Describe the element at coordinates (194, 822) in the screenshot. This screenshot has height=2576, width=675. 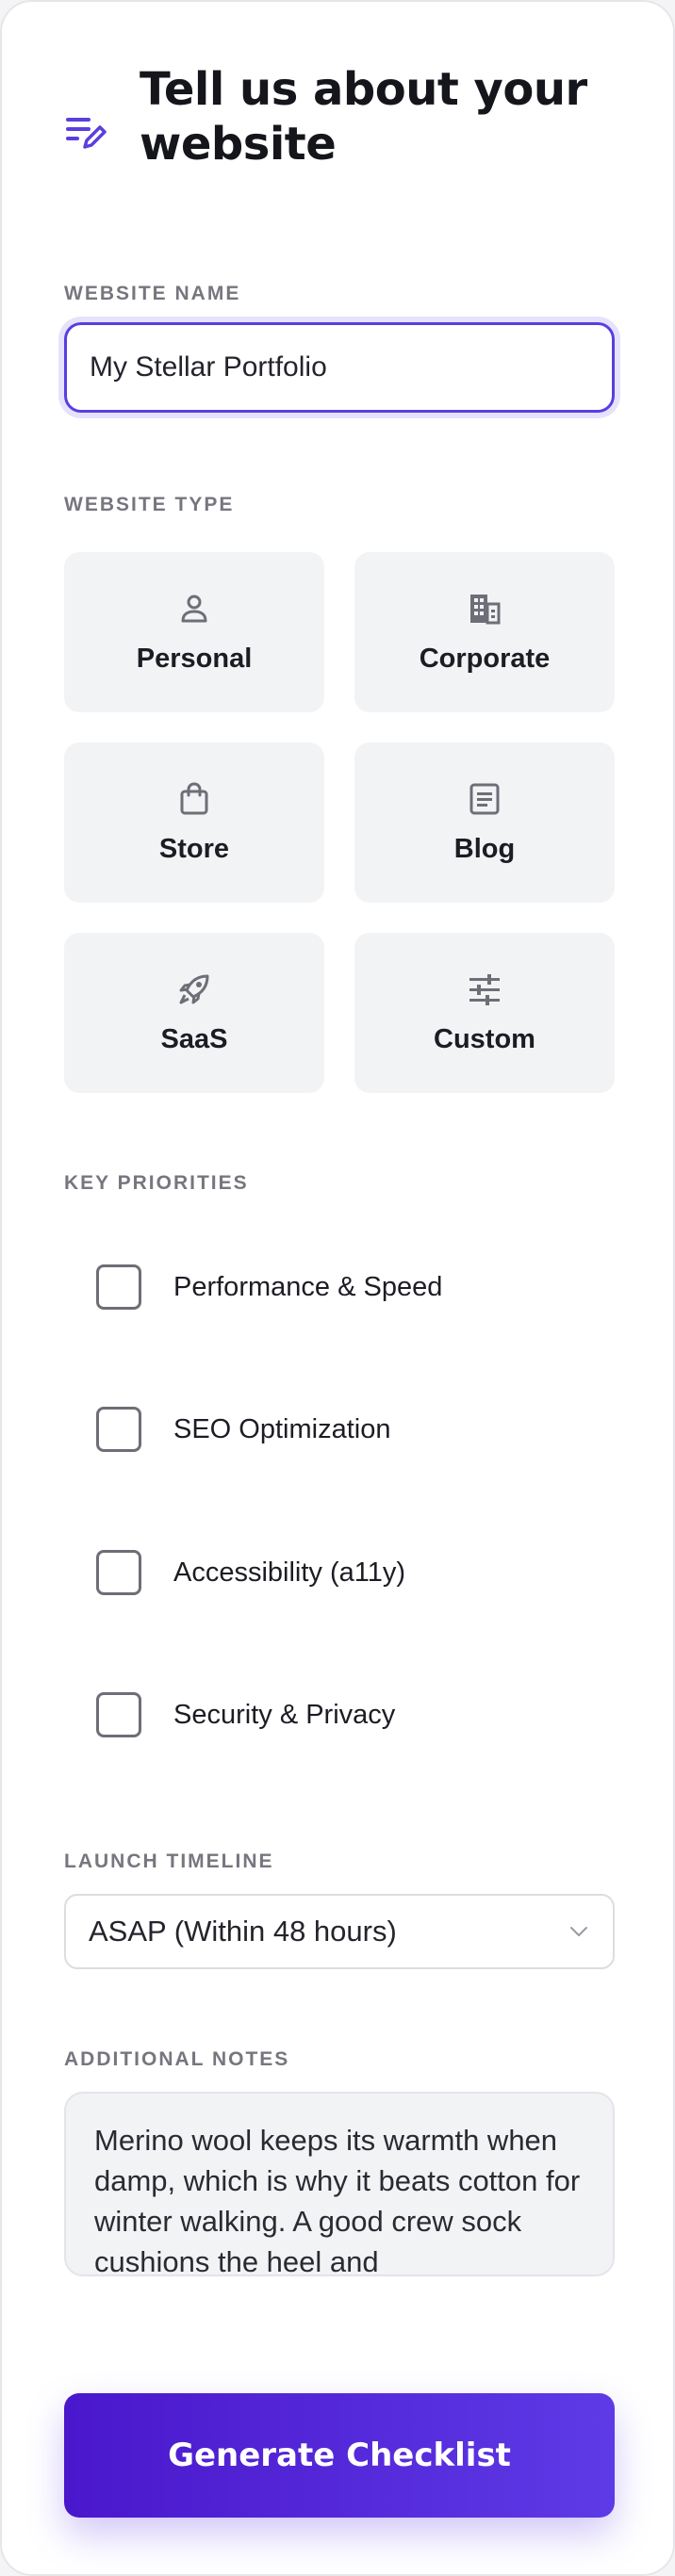
I see `type-option-store: Store` at that location.